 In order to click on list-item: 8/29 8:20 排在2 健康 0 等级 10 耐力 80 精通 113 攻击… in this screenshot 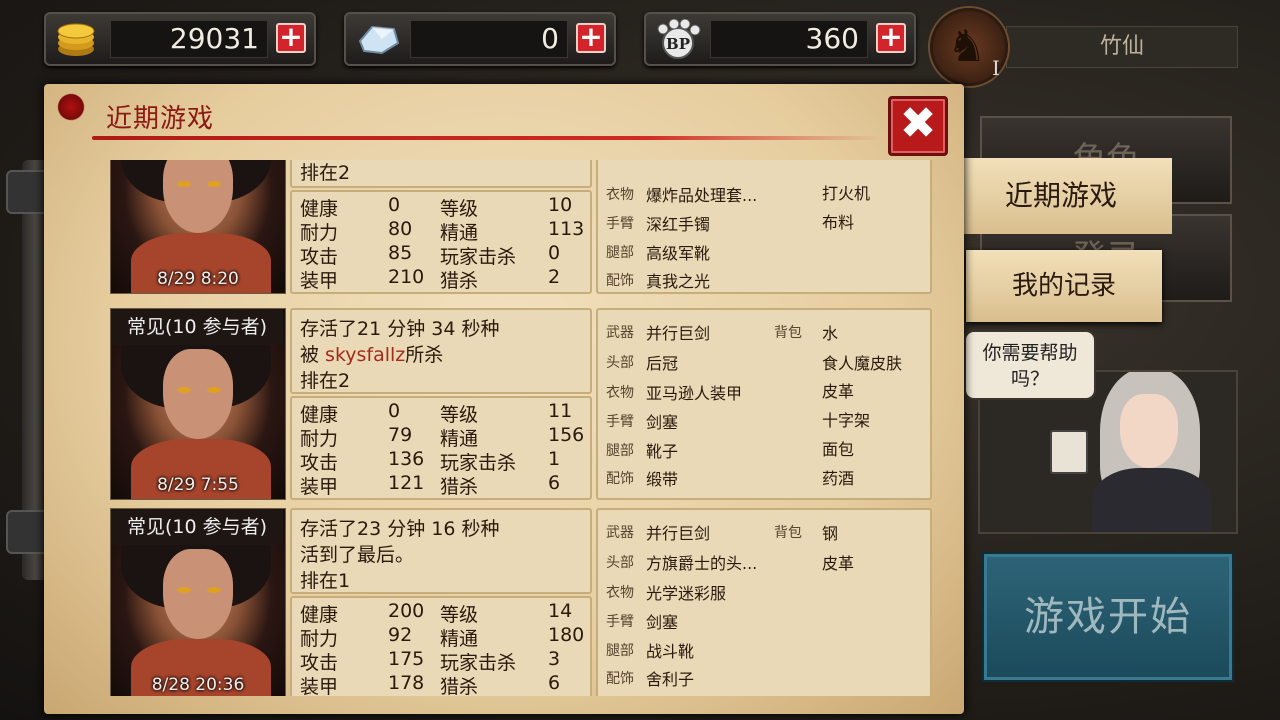, I will do `click(525, 227)`.